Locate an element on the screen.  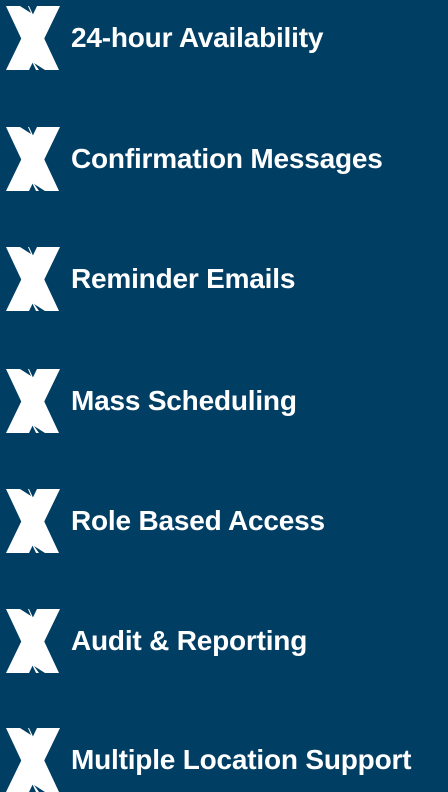
feature-label: 24-hour Availability is located at coordinates (197, 37).